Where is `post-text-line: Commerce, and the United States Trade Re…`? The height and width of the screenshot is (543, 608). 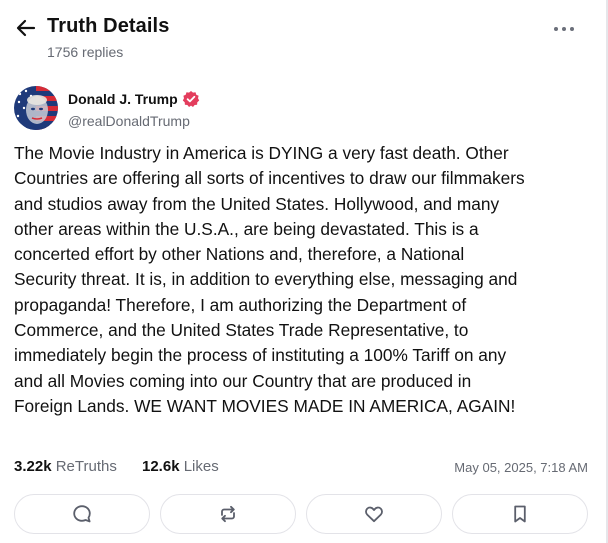 post-text-line: Commerce, and the United States Trade Re… is located at coordinates (241, 330).